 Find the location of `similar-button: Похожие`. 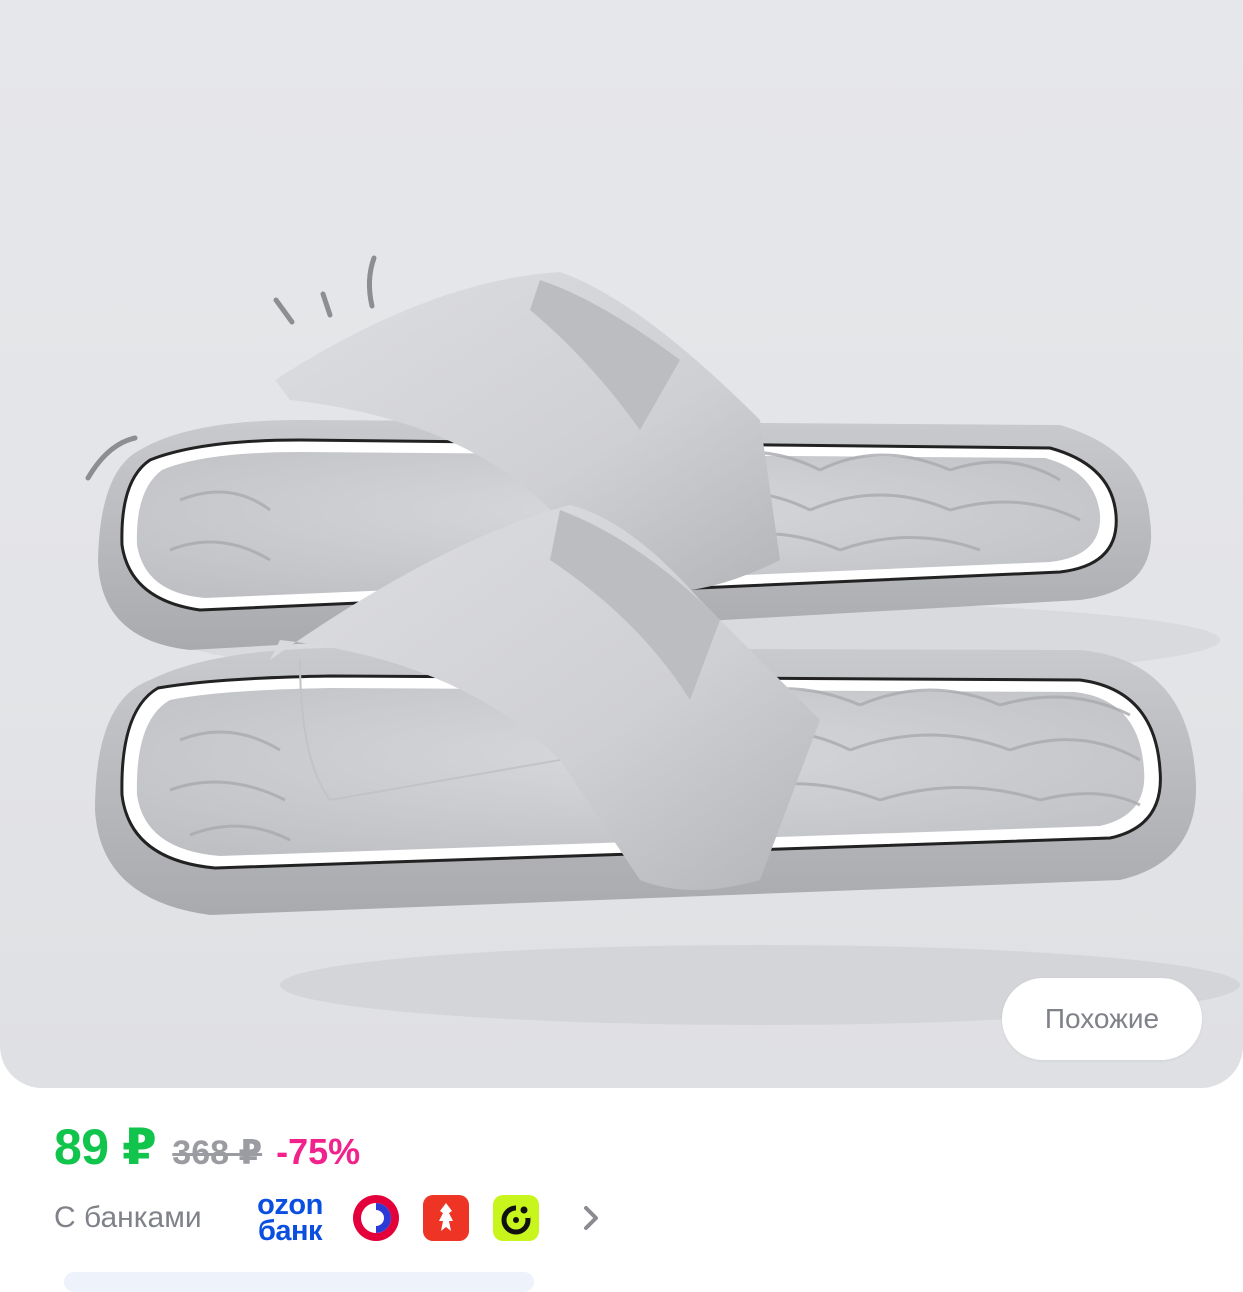

similar-button: Похожие is located at coordinates (1102, 1019).